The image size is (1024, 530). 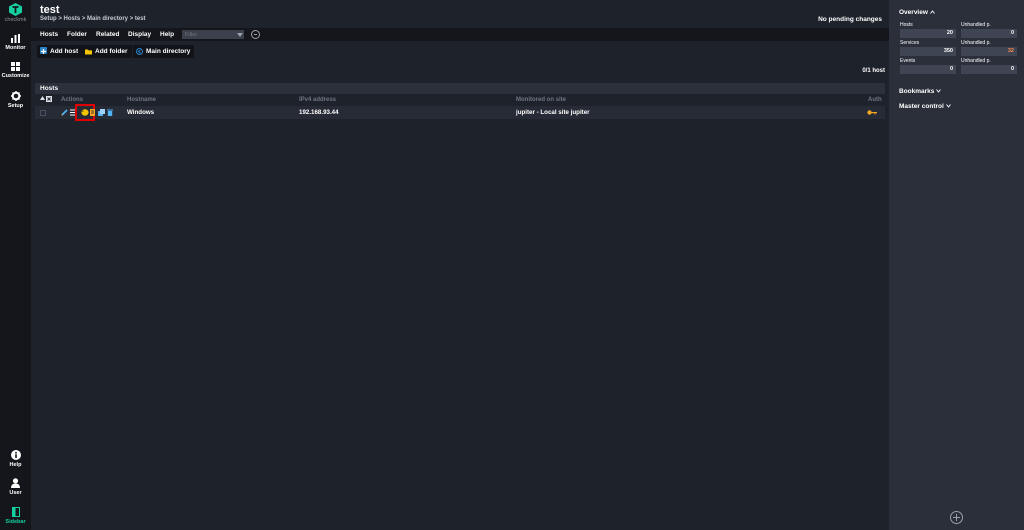 What do you see at coordinates (93, 19) in the screenshot?
I see `breadcrumb: Setup > Hosts > Main directory > test` at bounding box center [93, 19].